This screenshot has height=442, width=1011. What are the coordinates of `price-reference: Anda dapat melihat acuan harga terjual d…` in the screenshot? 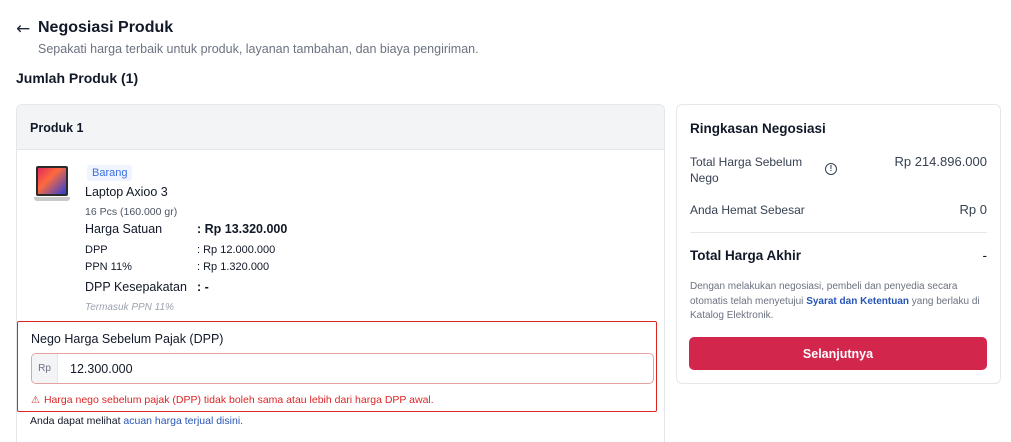 It's located at (136, 421).